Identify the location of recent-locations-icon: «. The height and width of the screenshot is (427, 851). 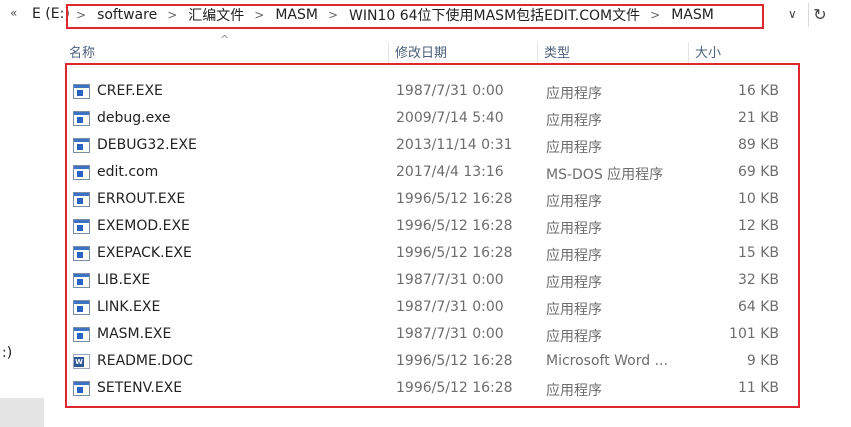
(13, 13).